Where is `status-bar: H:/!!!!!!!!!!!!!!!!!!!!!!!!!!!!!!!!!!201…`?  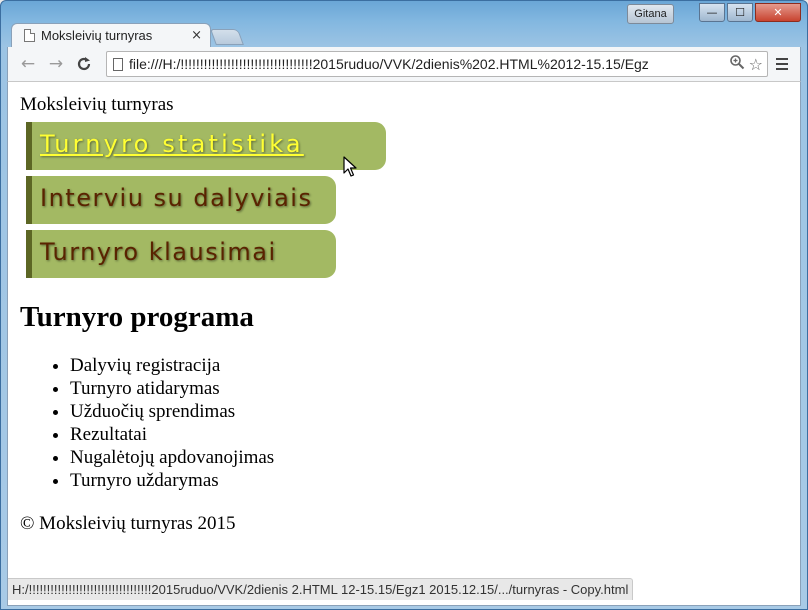
status-bar: H:/!!!!!!!!!!!!!!!!!!!!!!!!!!!!!!!!!!201… is located at coordinates (321, 589).